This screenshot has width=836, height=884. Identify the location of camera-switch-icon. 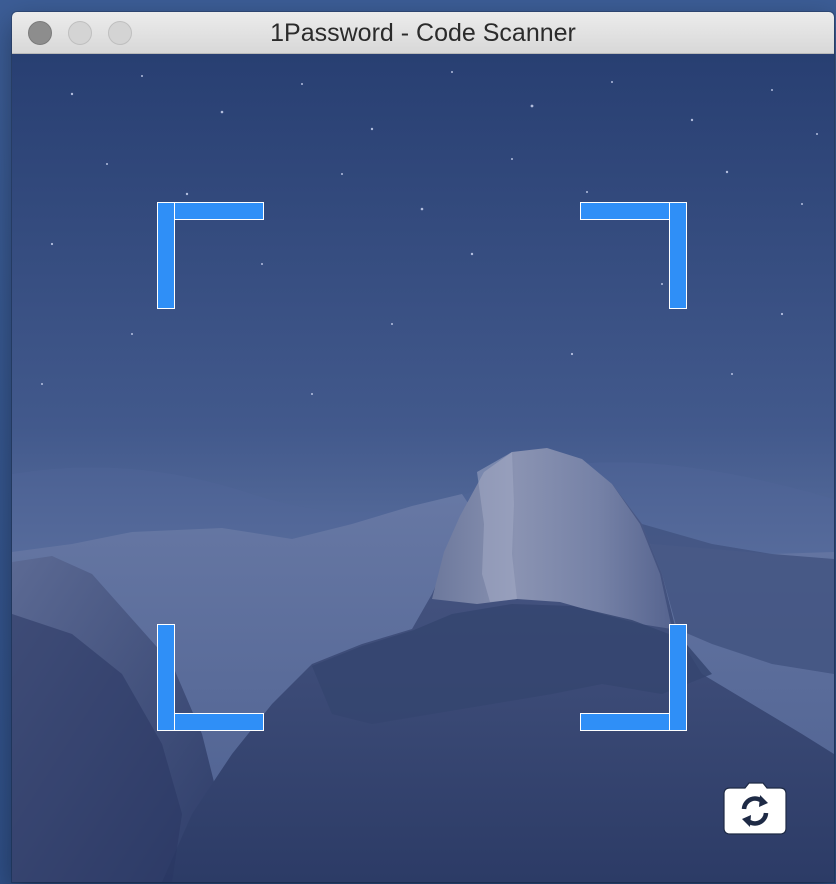
(755, 808).